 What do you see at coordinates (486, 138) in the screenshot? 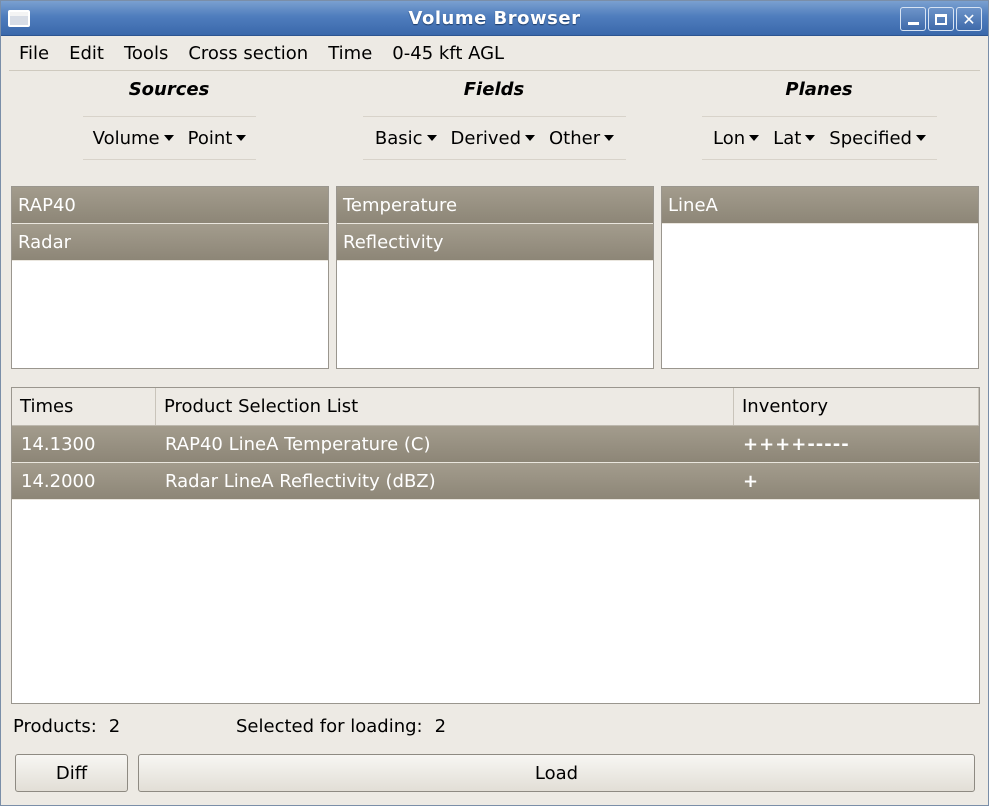
I see `derived-dropdown-label: Derived` at bounding box center [486, 138].